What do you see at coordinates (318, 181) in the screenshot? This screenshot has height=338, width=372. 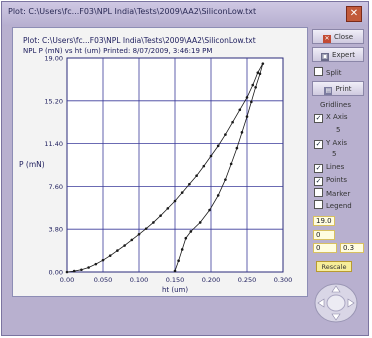 I see `points-check-icon: ✓` at bounding box center [318, 181].